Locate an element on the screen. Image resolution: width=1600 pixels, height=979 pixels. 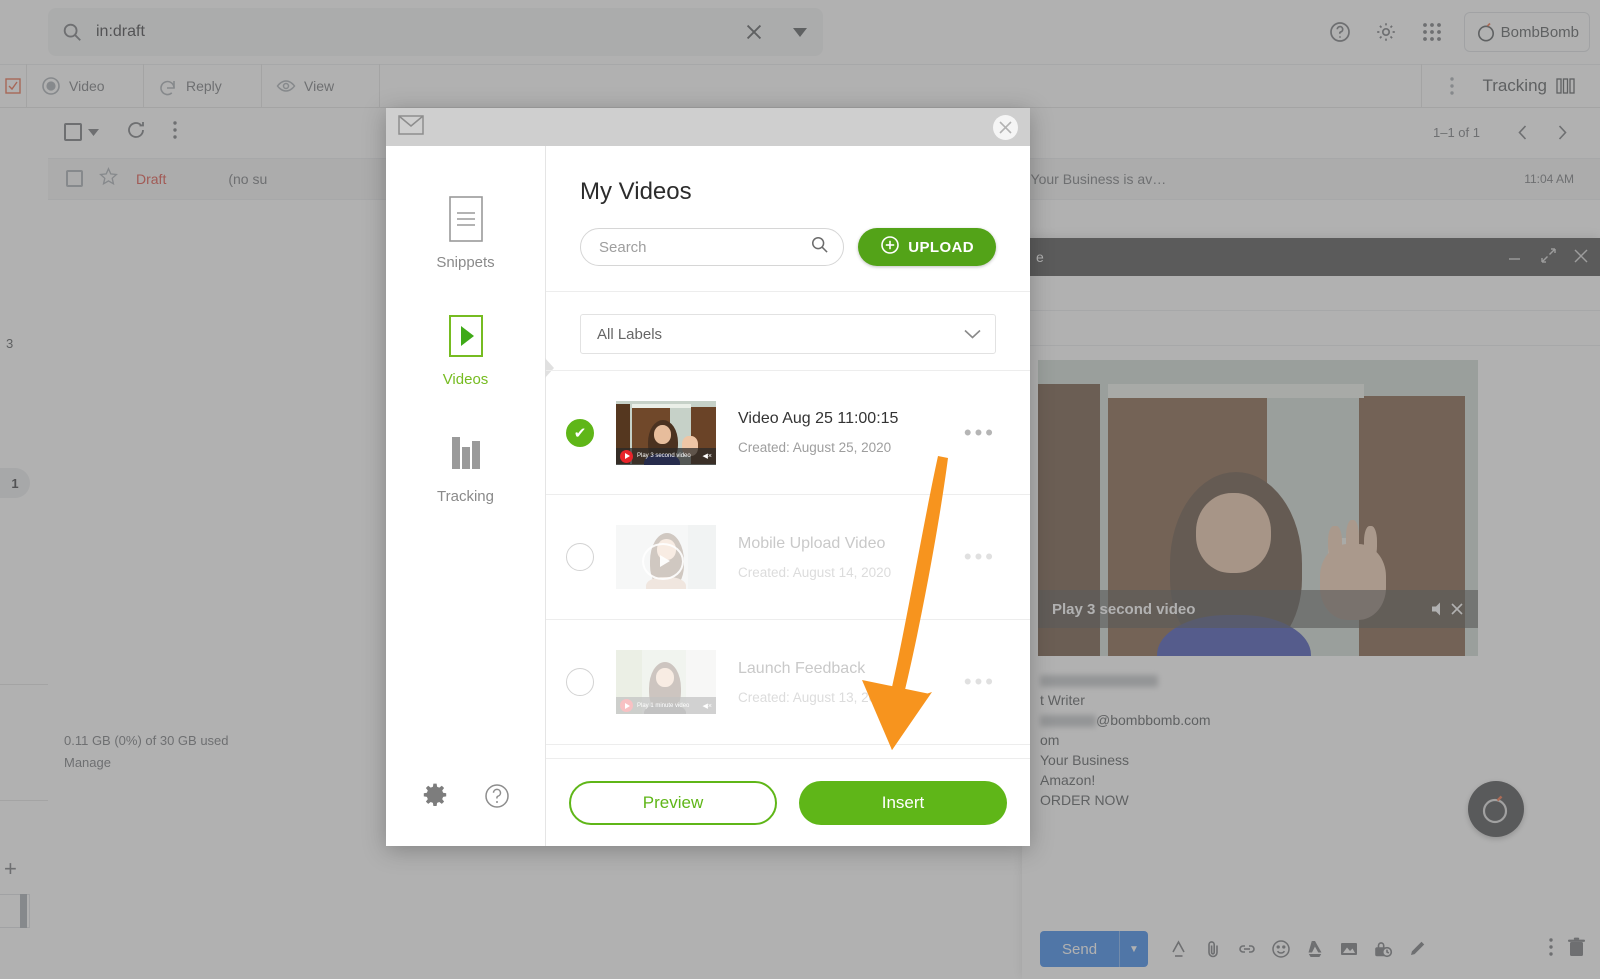
row-subject: (no su is located at coordinates (248, 178).